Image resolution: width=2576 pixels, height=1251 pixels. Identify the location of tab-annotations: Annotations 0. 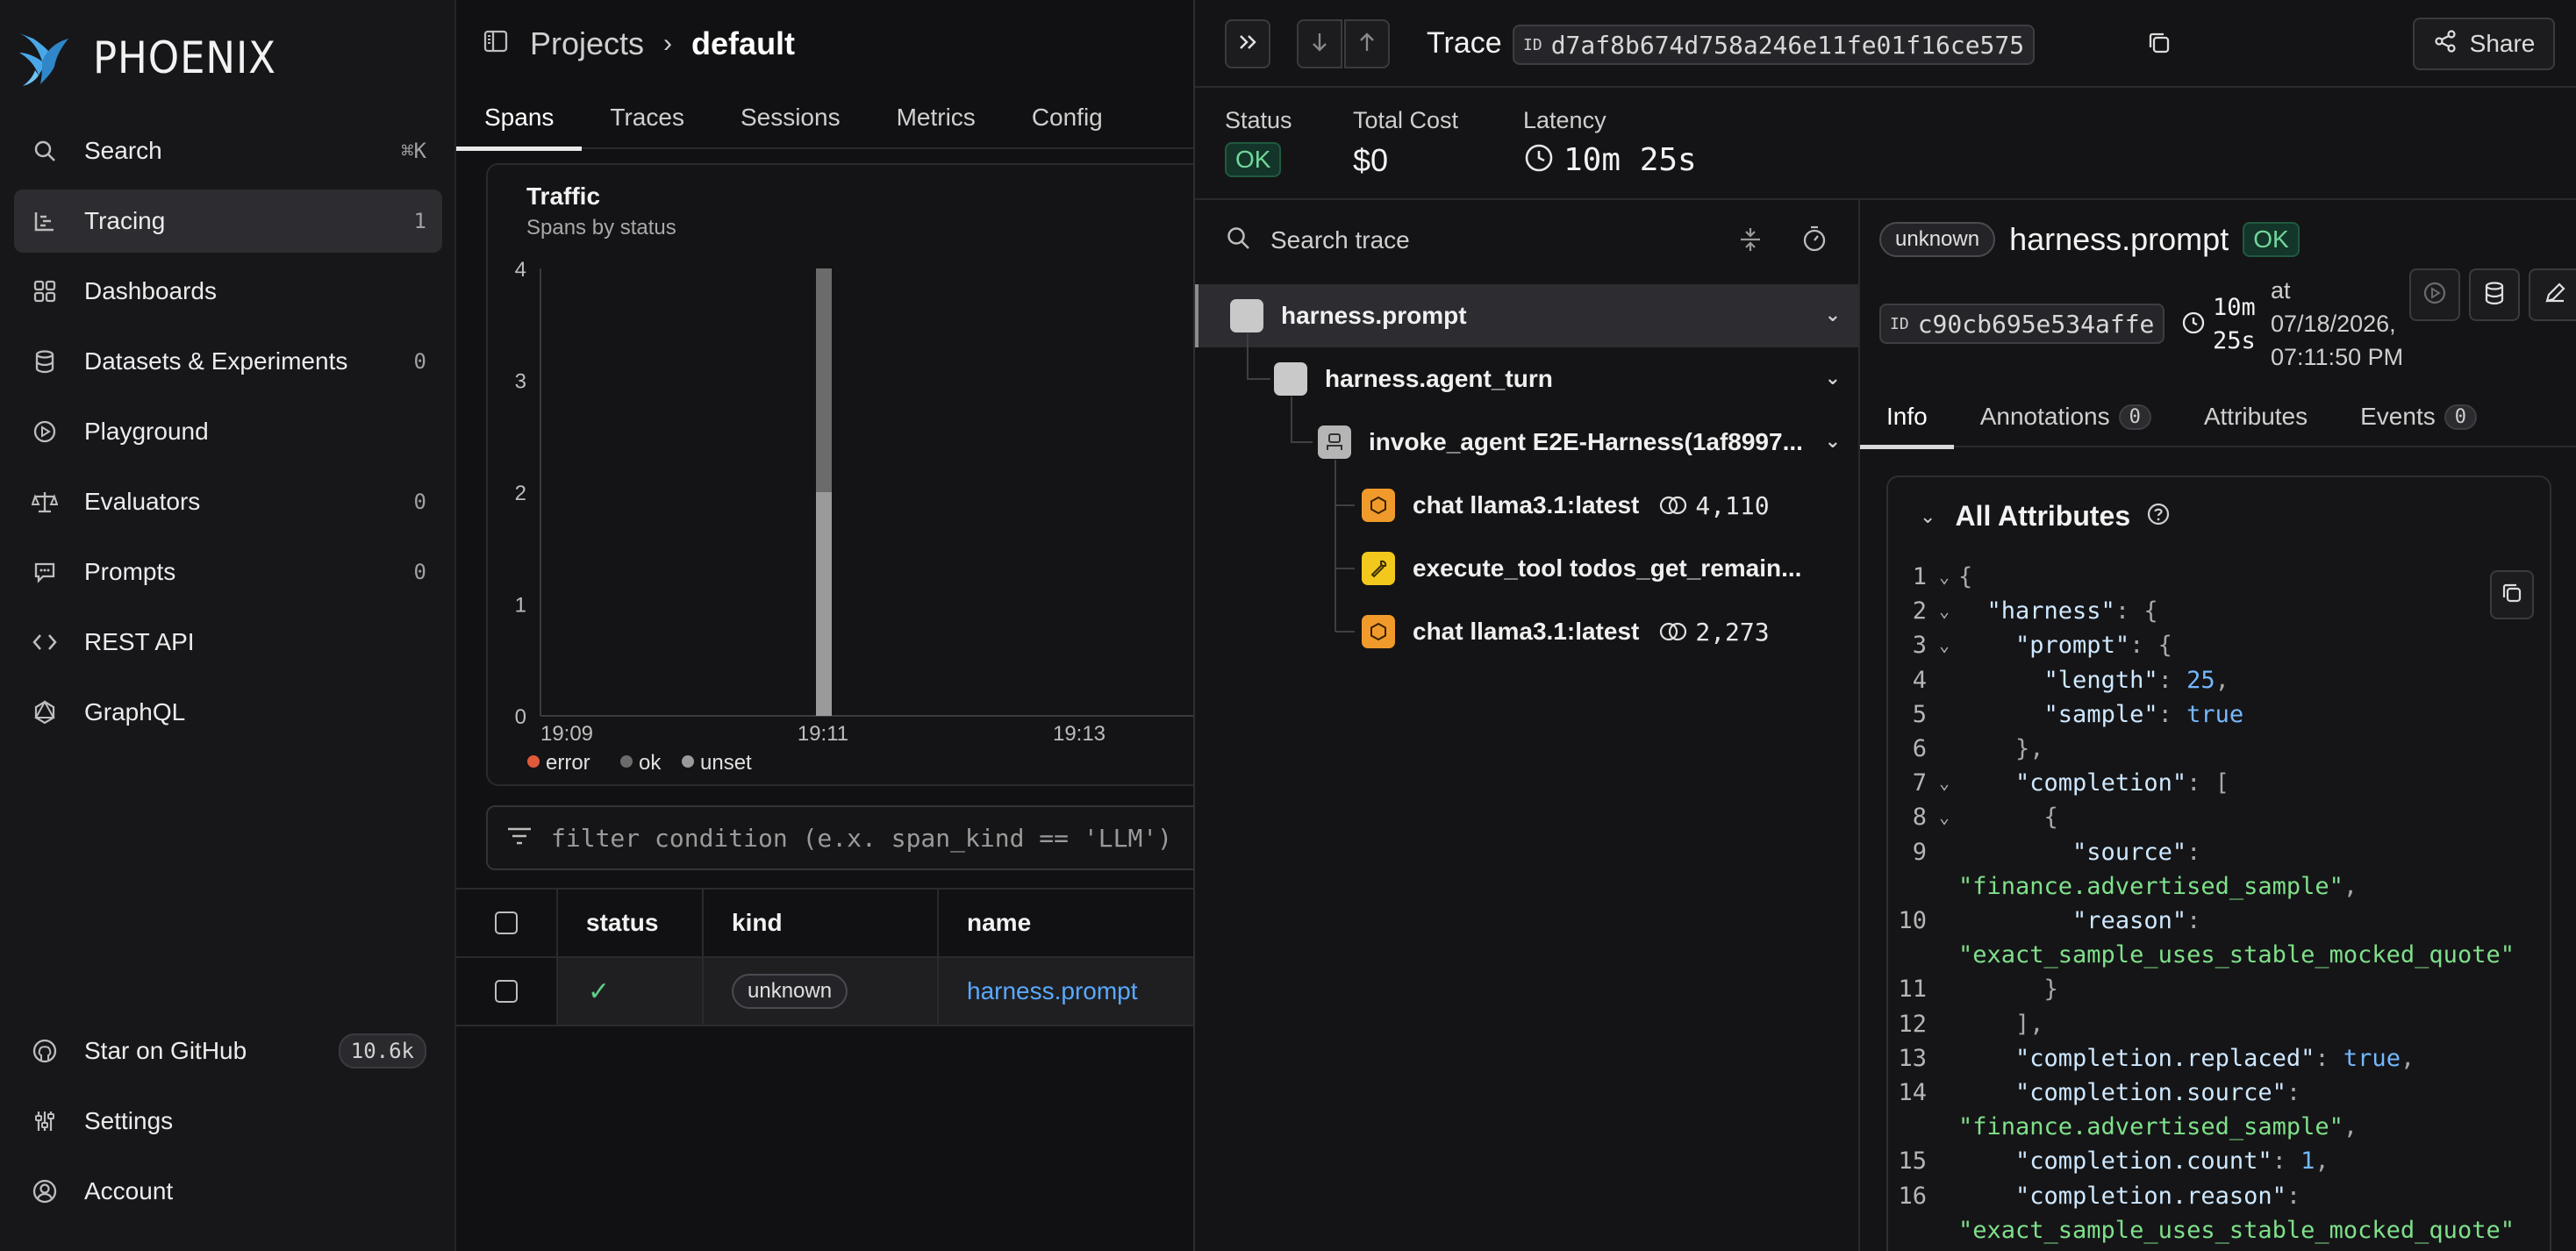
(2066, 416).